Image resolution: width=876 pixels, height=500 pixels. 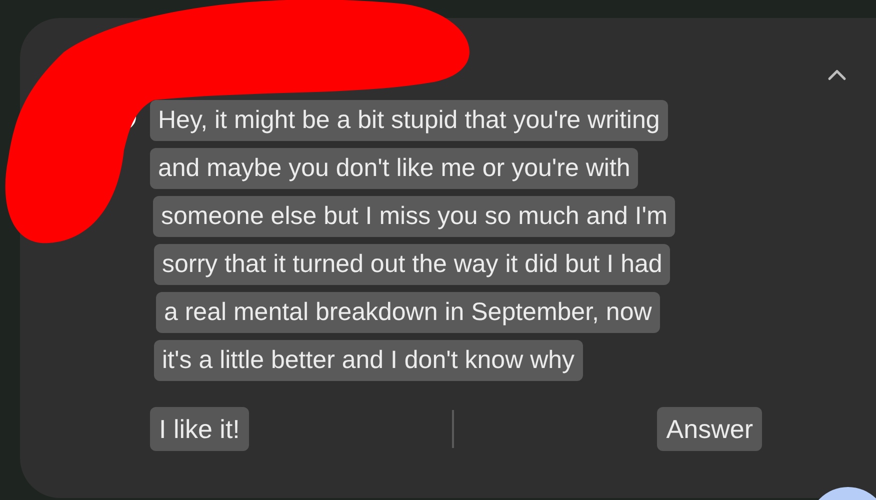 What do you see at coordinates (199, 429) in the screenshot?
I see `action-button: I like it!` at bounding box center [199, 429].